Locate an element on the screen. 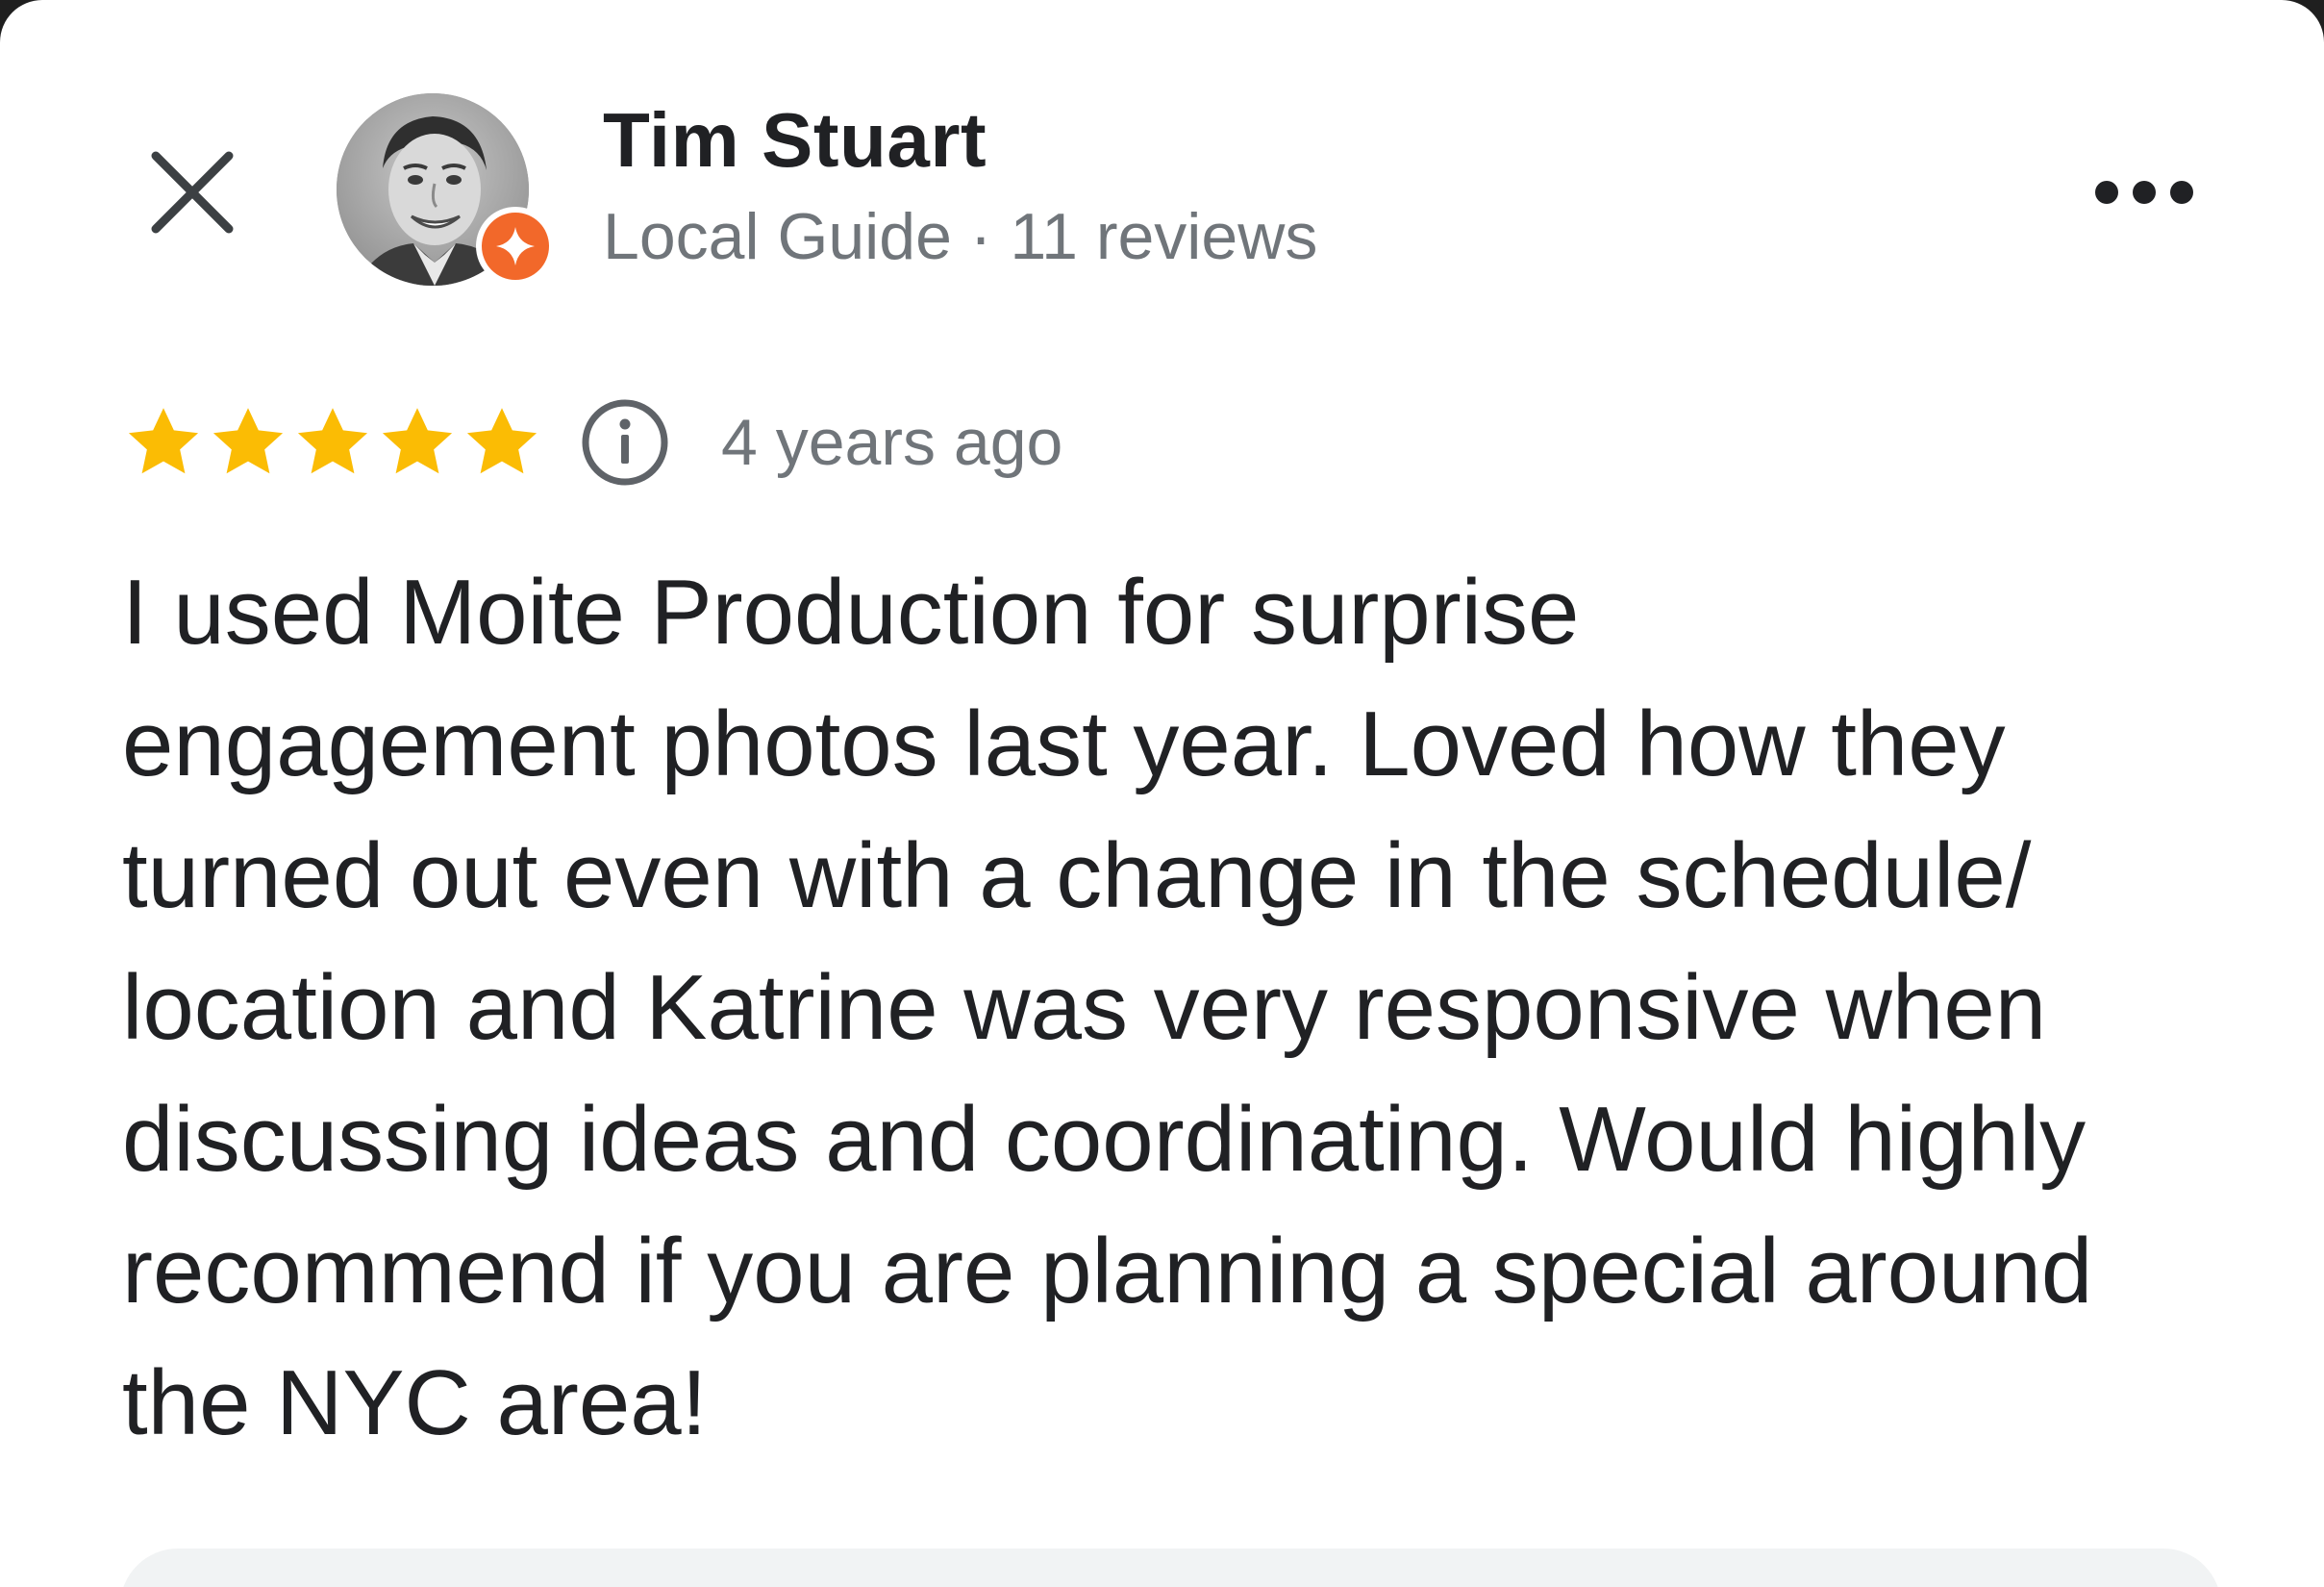 The height and width of the screenshot is (1587, 2324). close-icon is located at coordinates (192, 192).